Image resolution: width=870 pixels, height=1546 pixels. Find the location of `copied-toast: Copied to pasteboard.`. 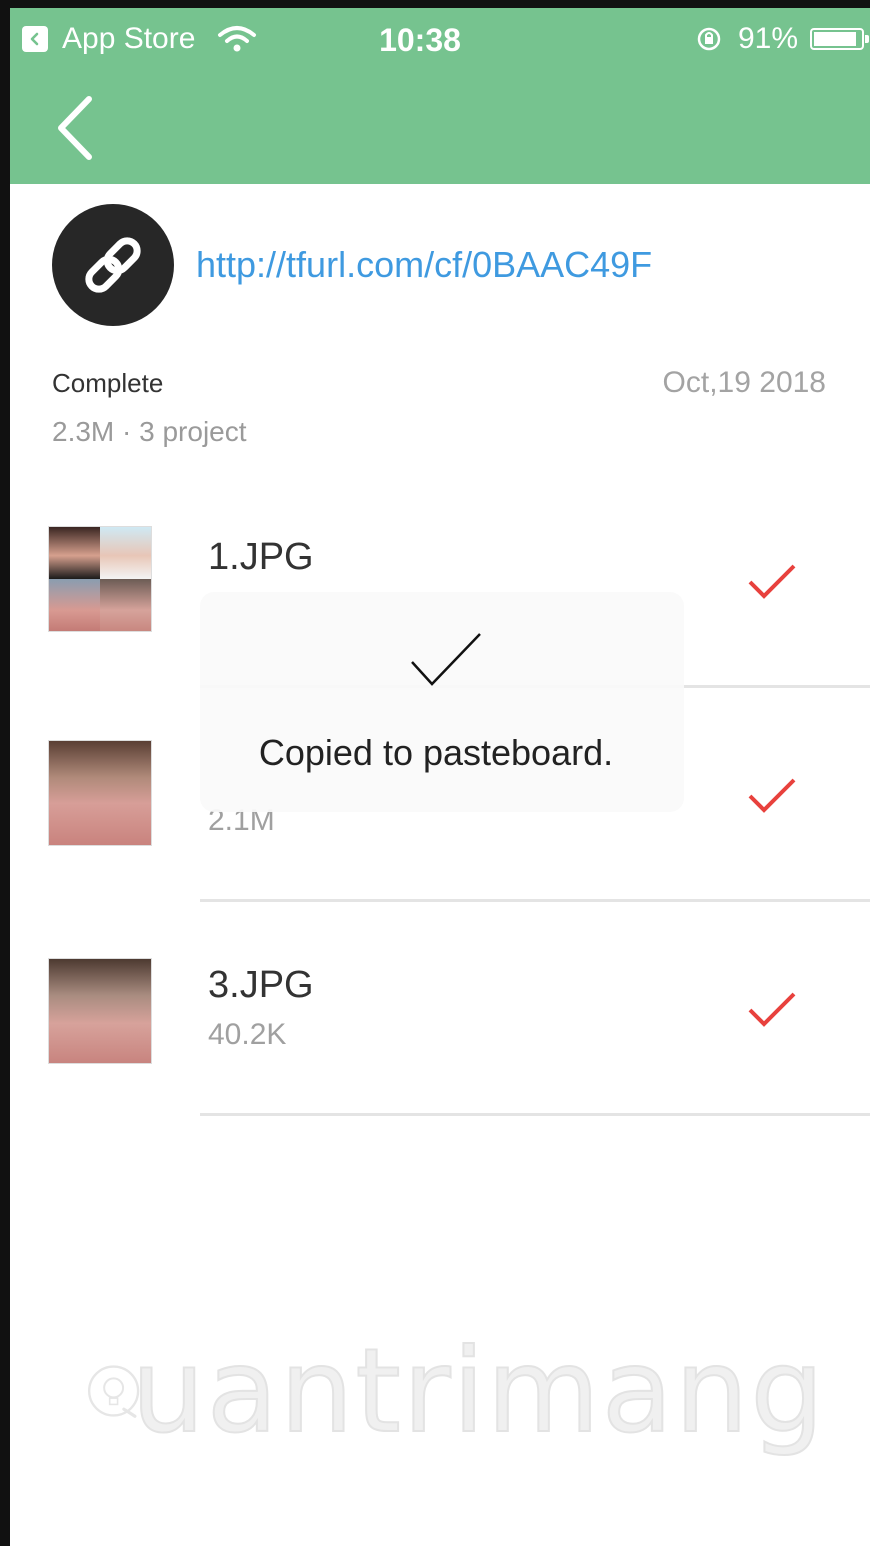

copied-toast: Copied to pasteboard. is located at coordinates (442, 702).